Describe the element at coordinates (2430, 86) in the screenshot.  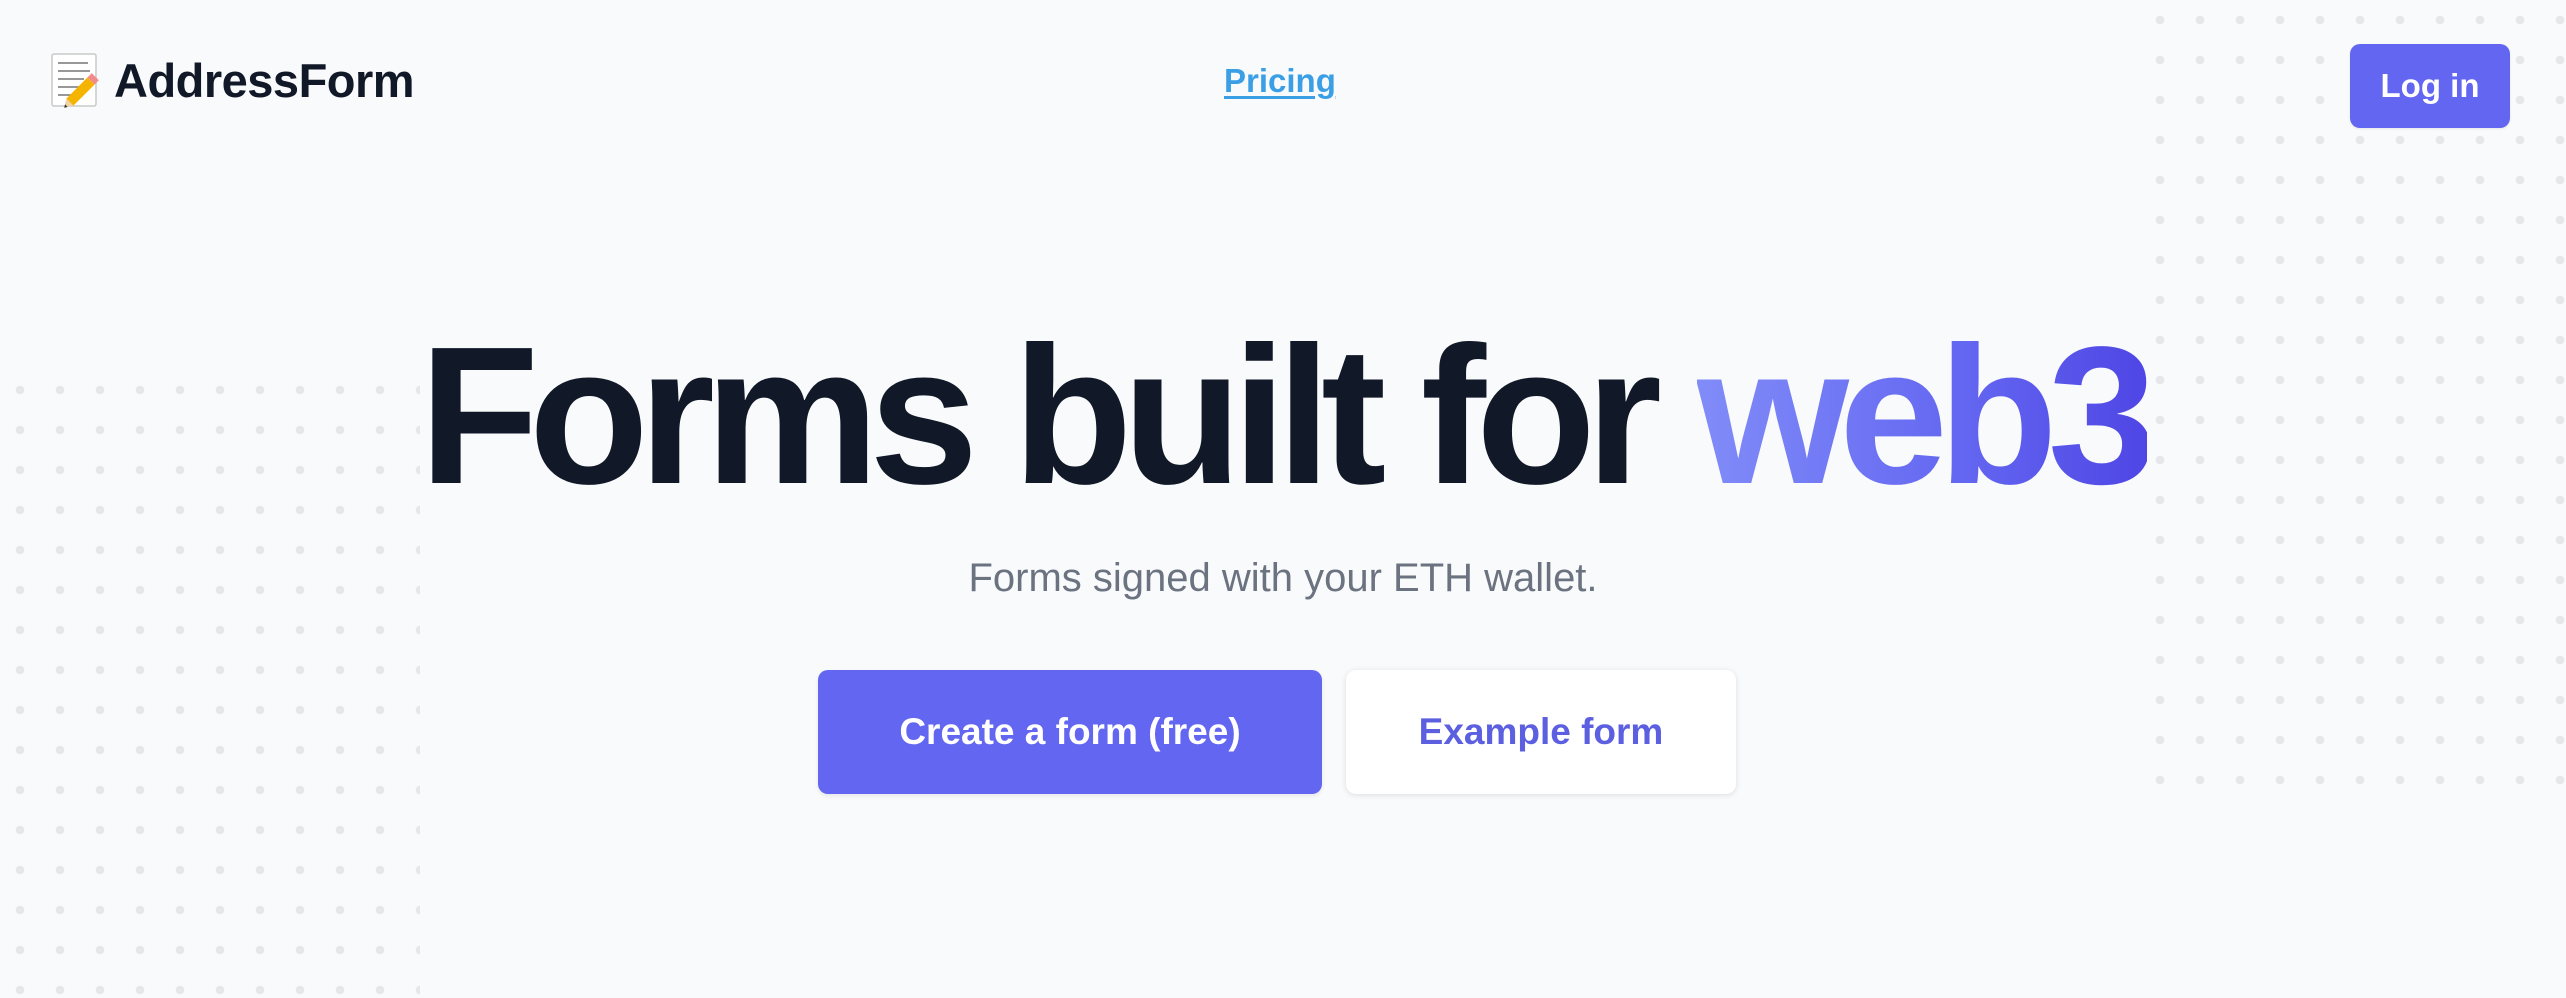
I see `login-button: Log in` at that location.